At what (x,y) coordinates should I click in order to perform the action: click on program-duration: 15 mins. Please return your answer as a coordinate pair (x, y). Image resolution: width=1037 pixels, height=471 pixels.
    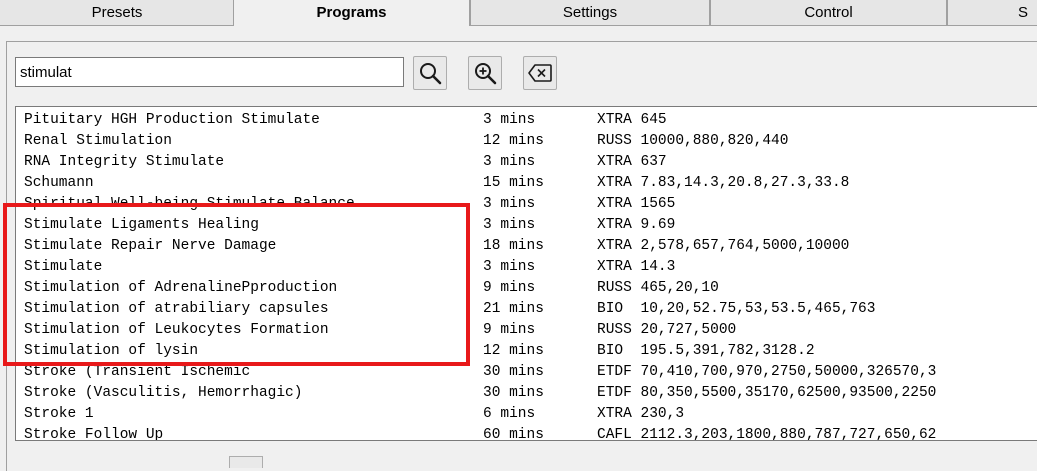
    Looking at the image, I should click on (513, 183).